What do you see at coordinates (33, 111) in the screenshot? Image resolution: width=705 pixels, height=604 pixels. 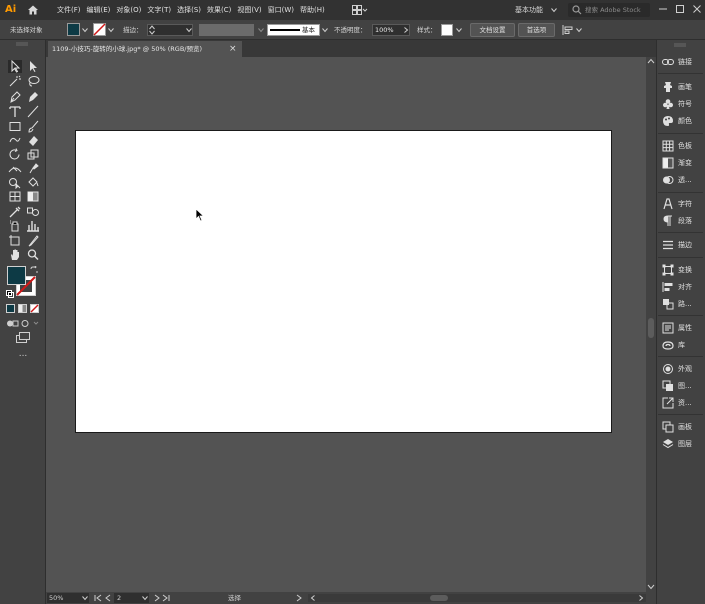 I see `line-segment-tool` at bounding box center [33, 111].